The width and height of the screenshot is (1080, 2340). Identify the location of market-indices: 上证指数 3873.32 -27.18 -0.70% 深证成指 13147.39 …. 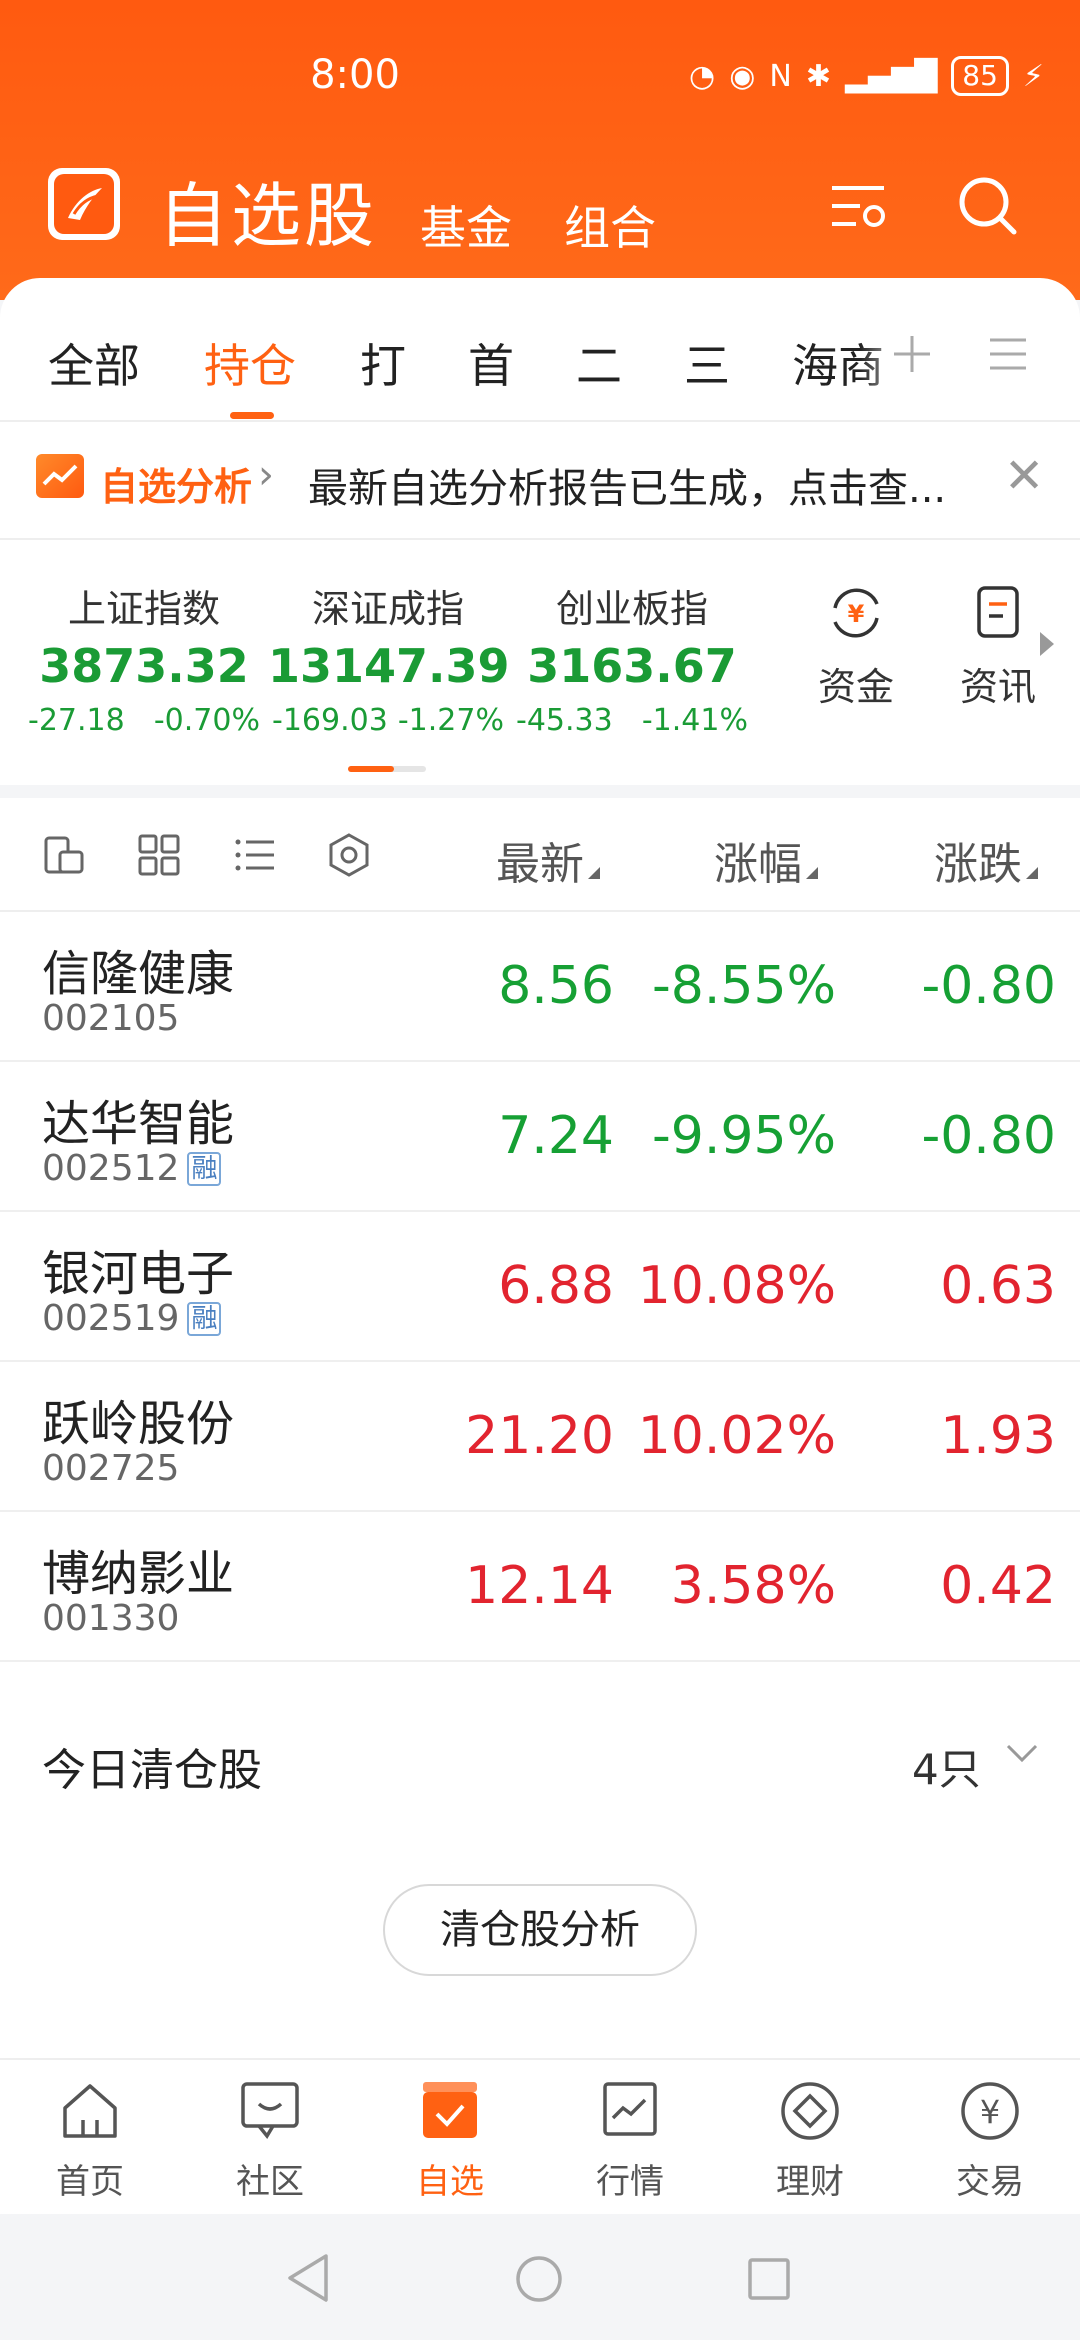
(540, 662).